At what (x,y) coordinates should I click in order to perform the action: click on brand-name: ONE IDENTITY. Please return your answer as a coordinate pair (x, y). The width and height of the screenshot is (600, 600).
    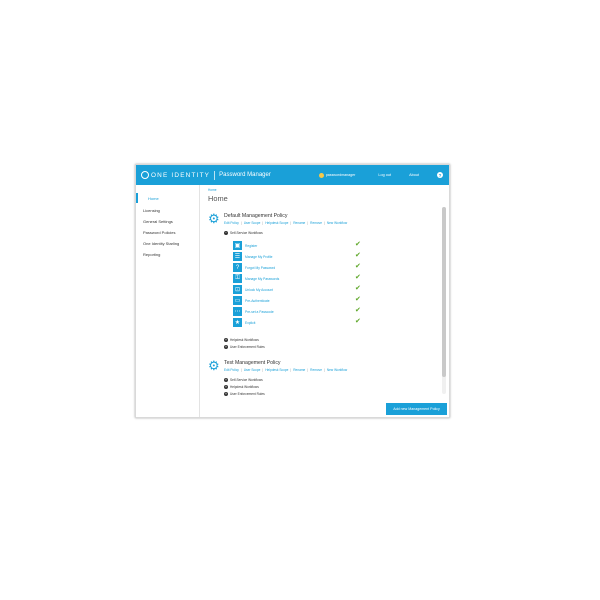
    Looking at the image, I should click on (181, 175).